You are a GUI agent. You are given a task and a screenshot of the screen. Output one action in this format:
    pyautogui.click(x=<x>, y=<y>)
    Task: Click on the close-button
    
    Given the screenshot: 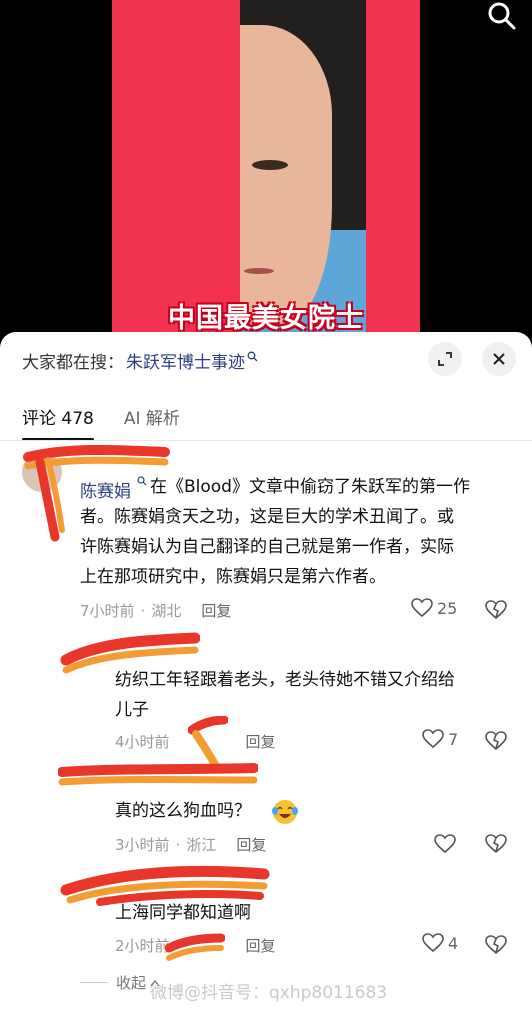 What is the action you would take?
    pyautogui.click(x=499, y=359)
    